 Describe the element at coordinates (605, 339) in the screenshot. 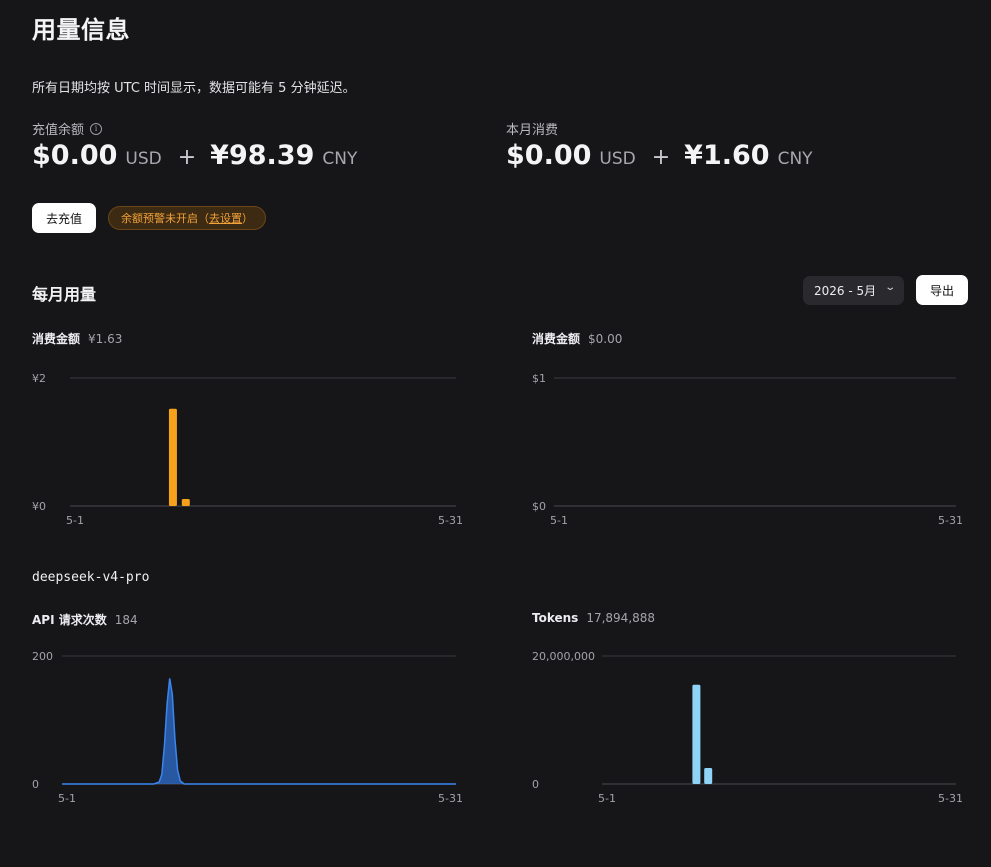

I see `chart-summary: $0.00` at that location.